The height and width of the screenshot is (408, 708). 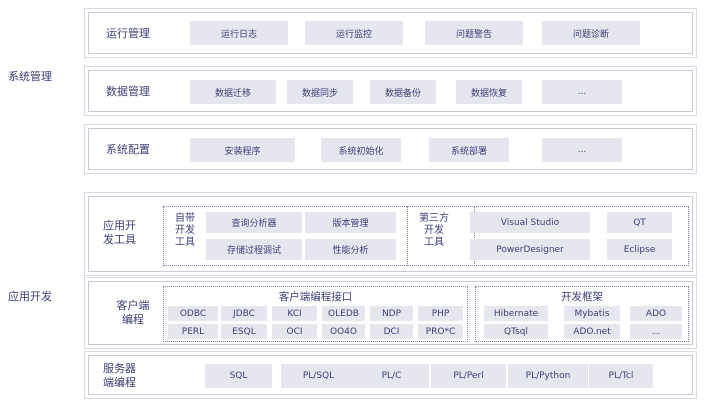 I want to click on builtin-label-line3: 工具, so click(x=185, y=242).